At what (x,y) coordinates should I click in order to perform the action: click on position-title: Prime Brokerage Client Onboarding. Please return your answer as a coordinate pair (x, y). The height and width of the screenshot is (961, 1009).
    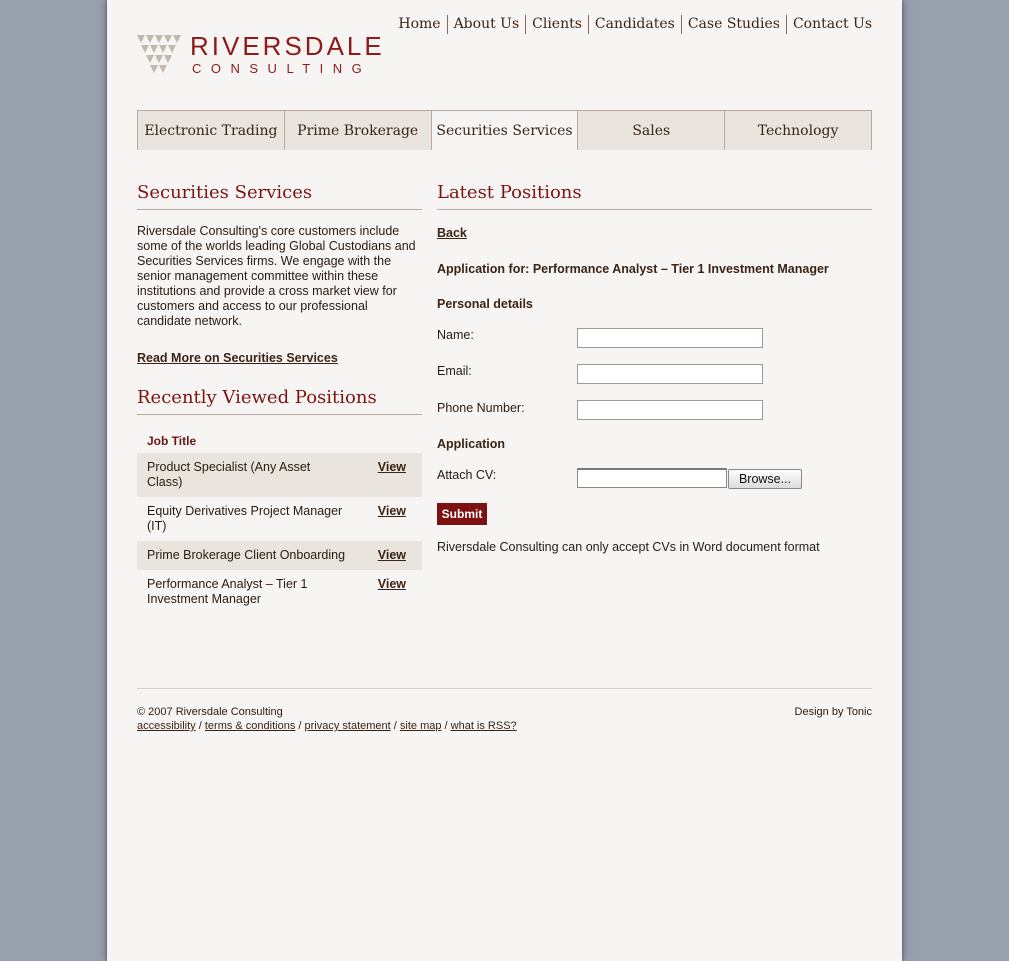
    Looking at the image, I should click on (246, 555).